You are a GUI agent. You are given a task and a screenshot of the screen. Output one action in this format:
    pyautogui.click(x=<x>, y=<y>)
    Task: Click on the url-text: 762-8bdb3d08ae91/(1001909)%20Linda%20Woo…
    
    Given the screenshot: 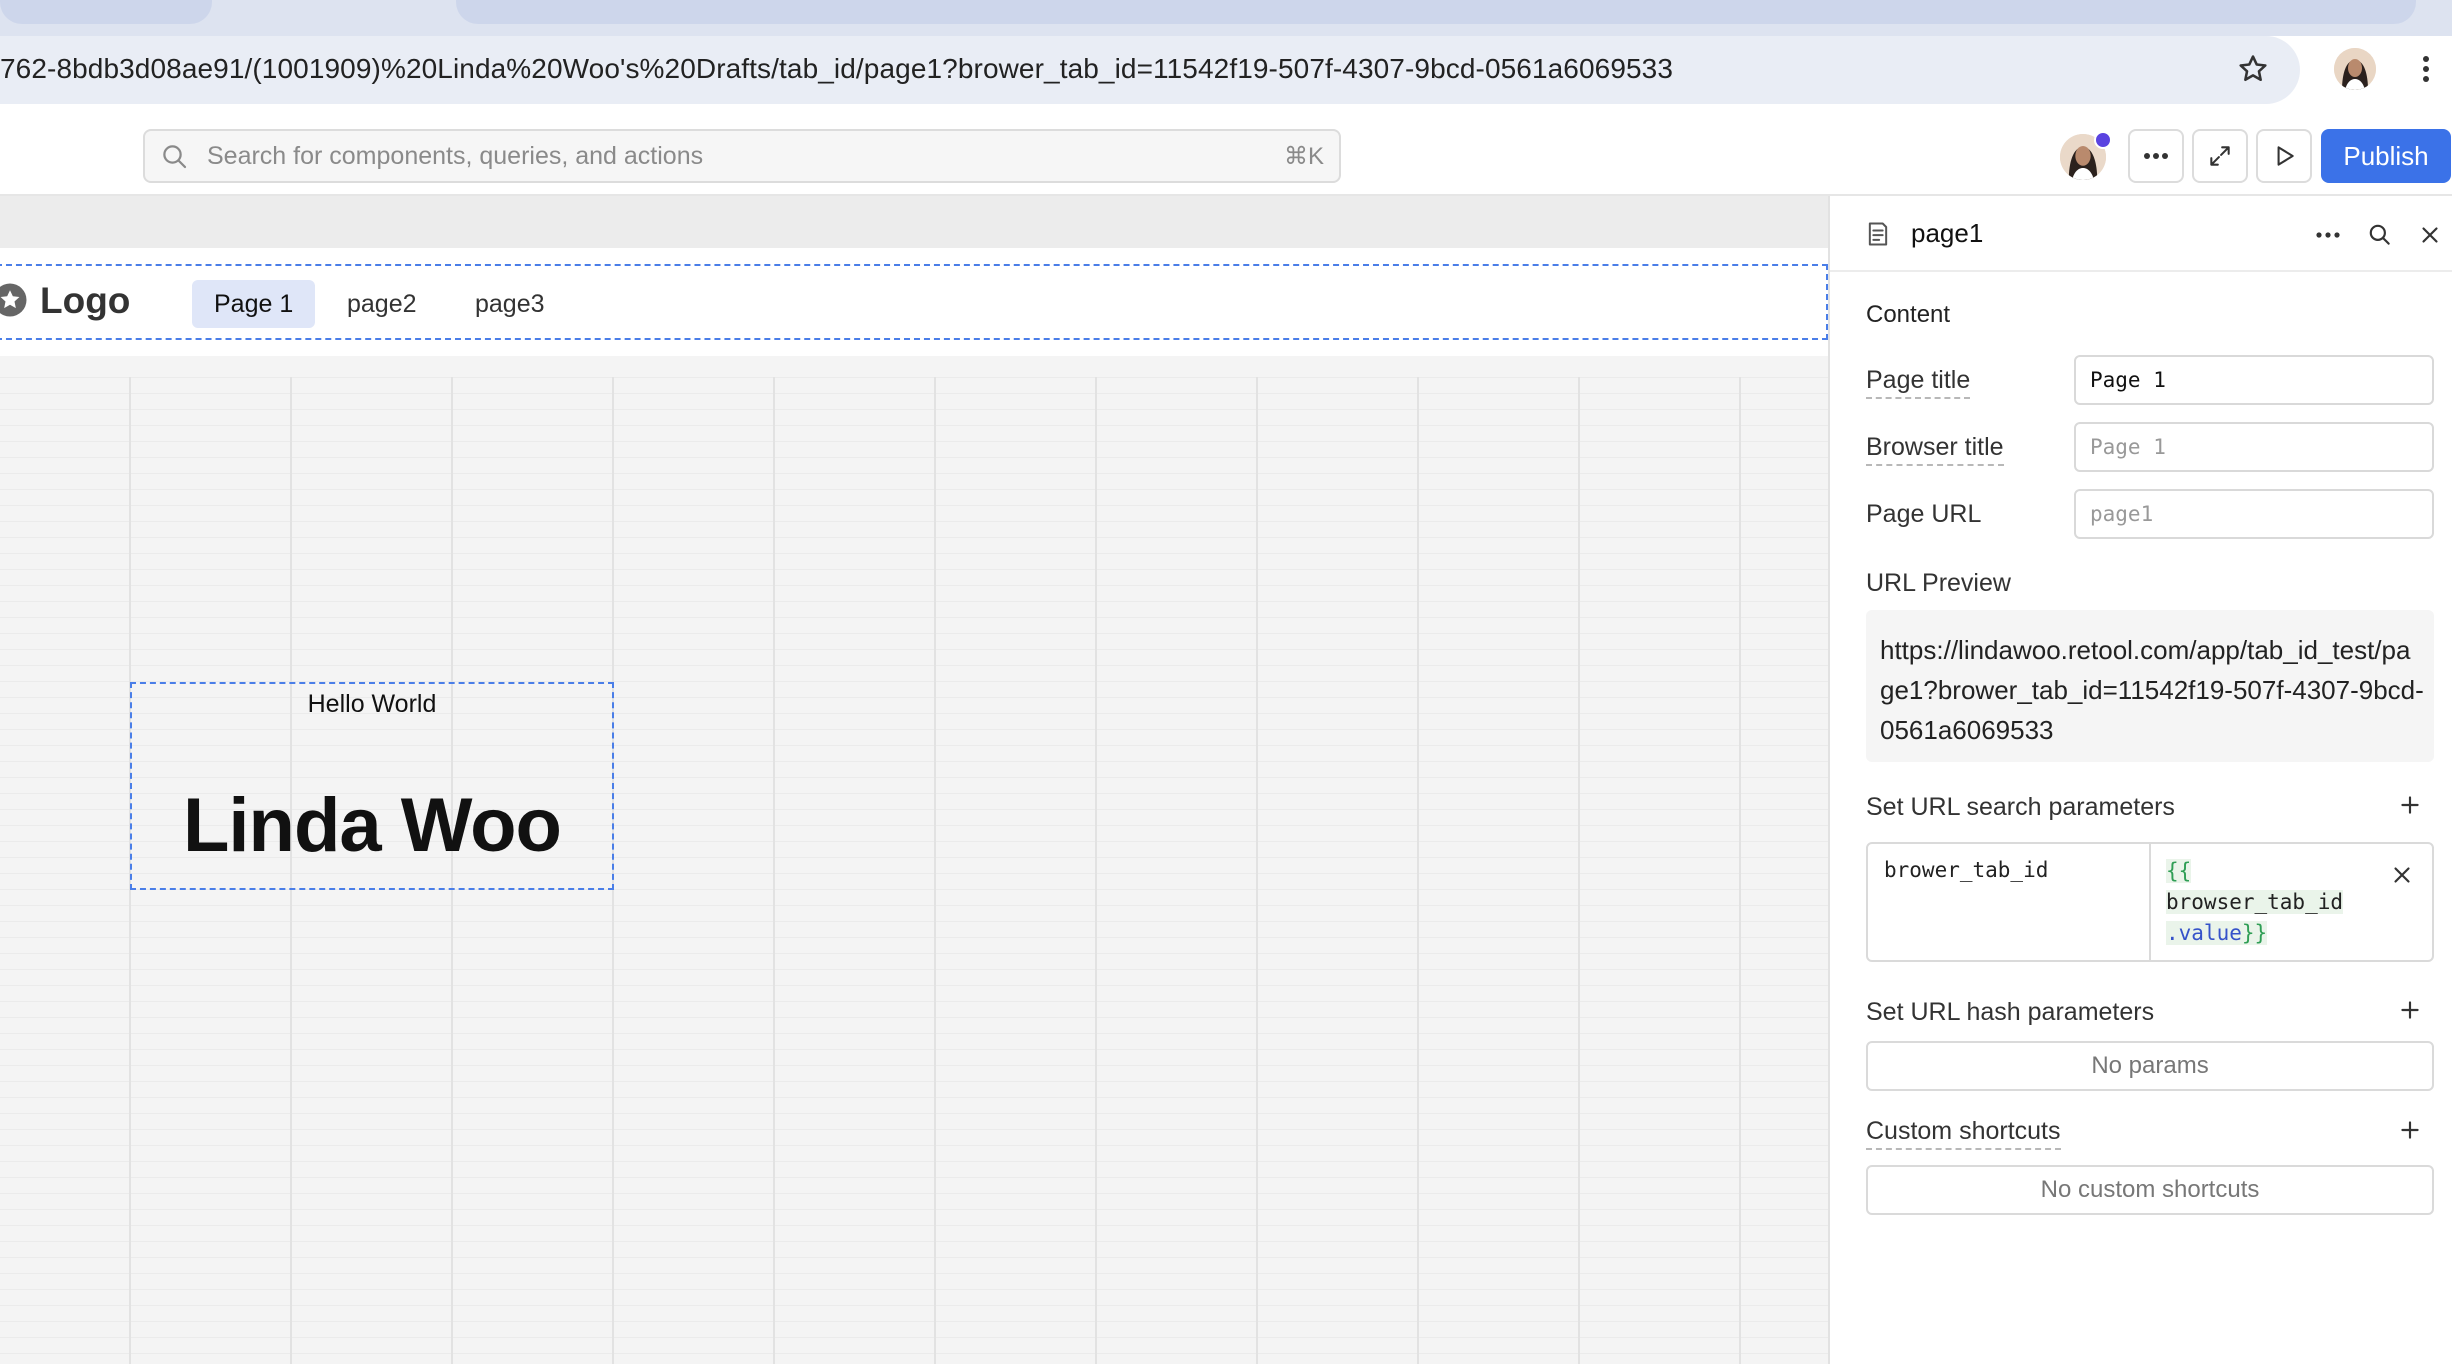 What is the action you would take?
    pyautogui.click(x=836, y=69)
    